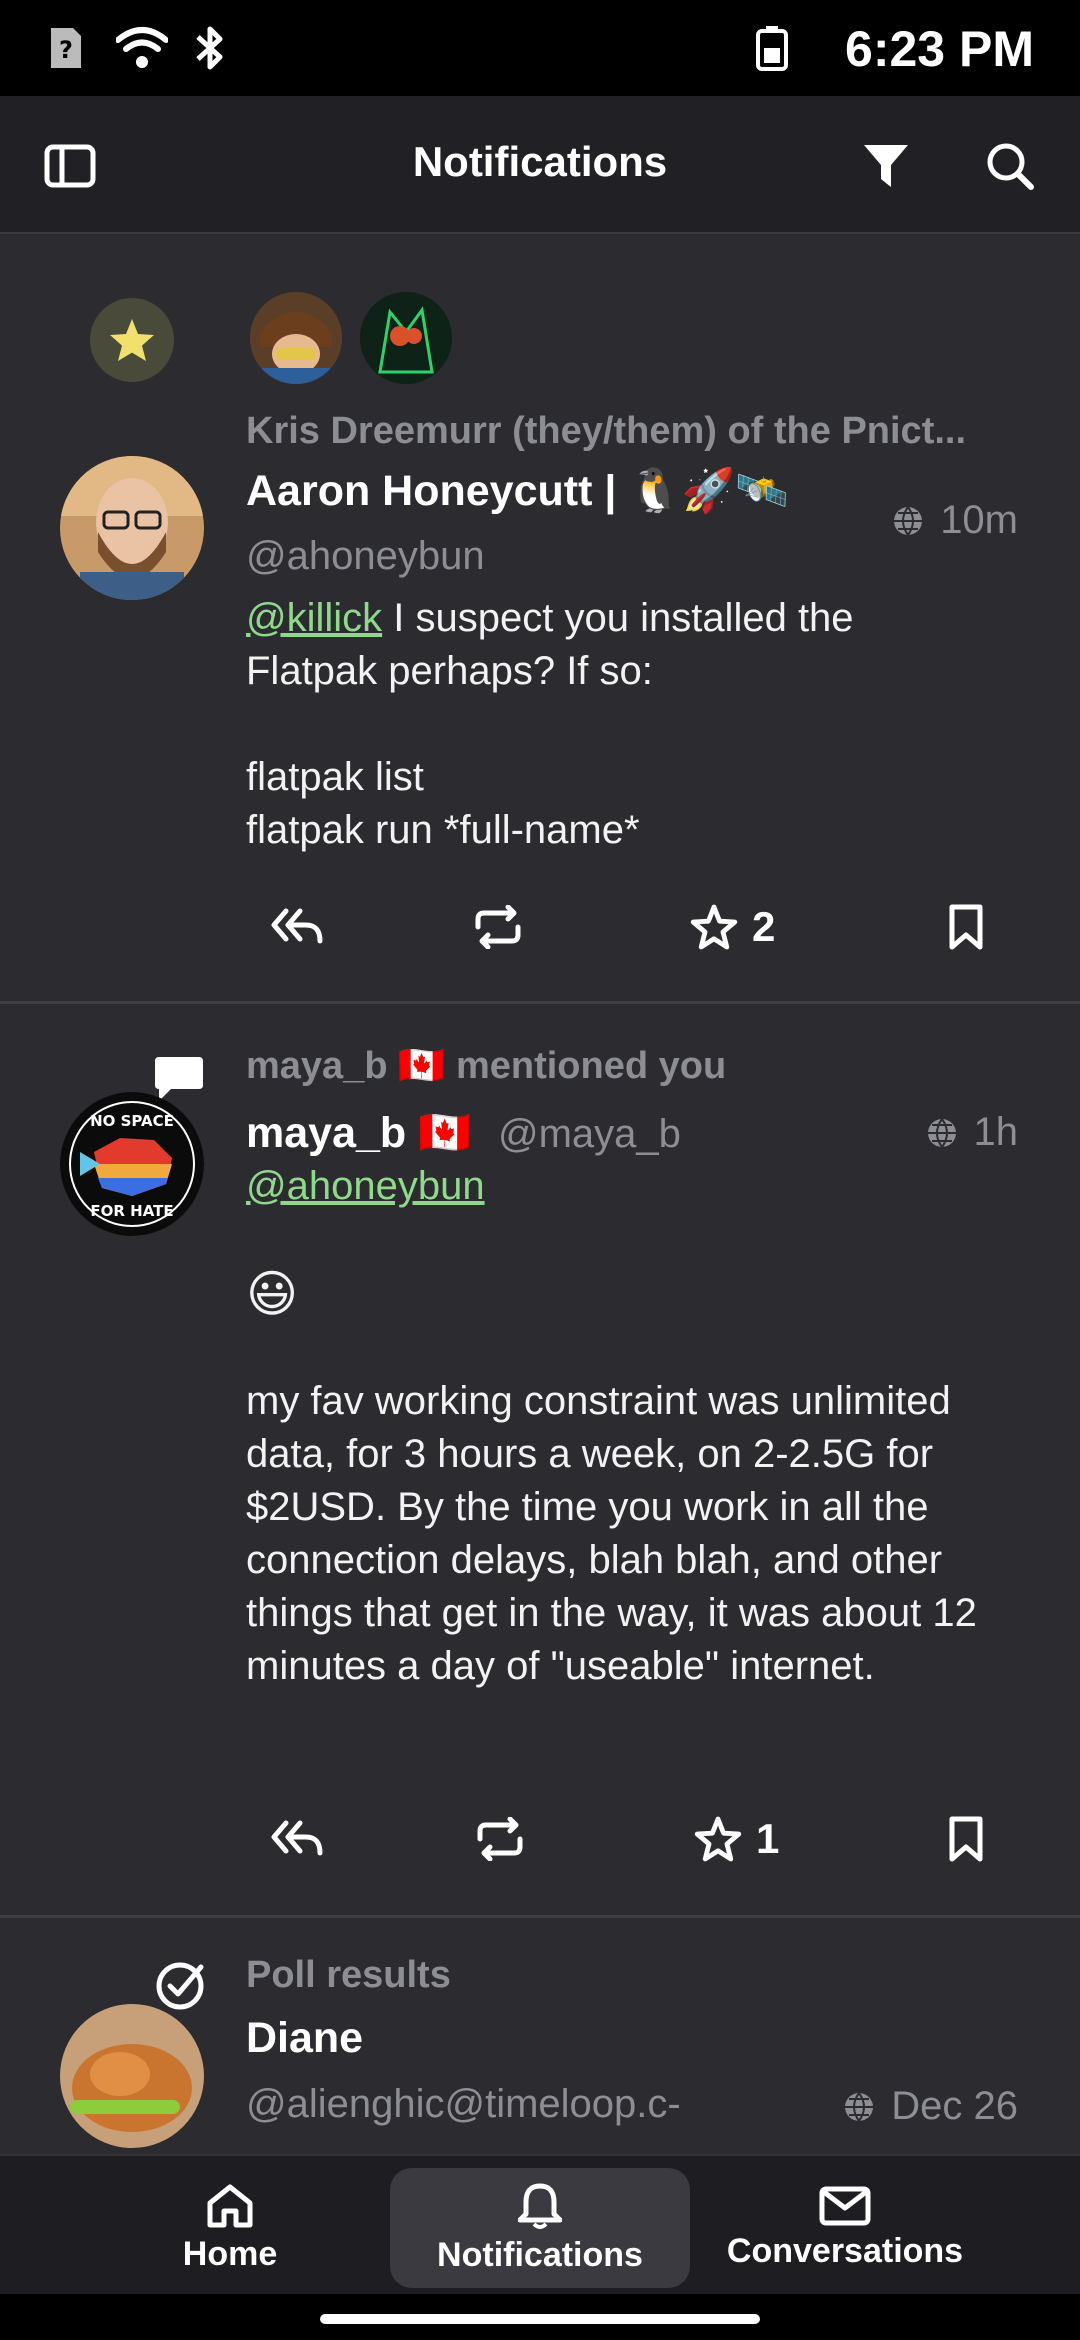 This screenshot has height=2340, width=1080. I want to click on author-display-name: Diane, so click(304, 2038).